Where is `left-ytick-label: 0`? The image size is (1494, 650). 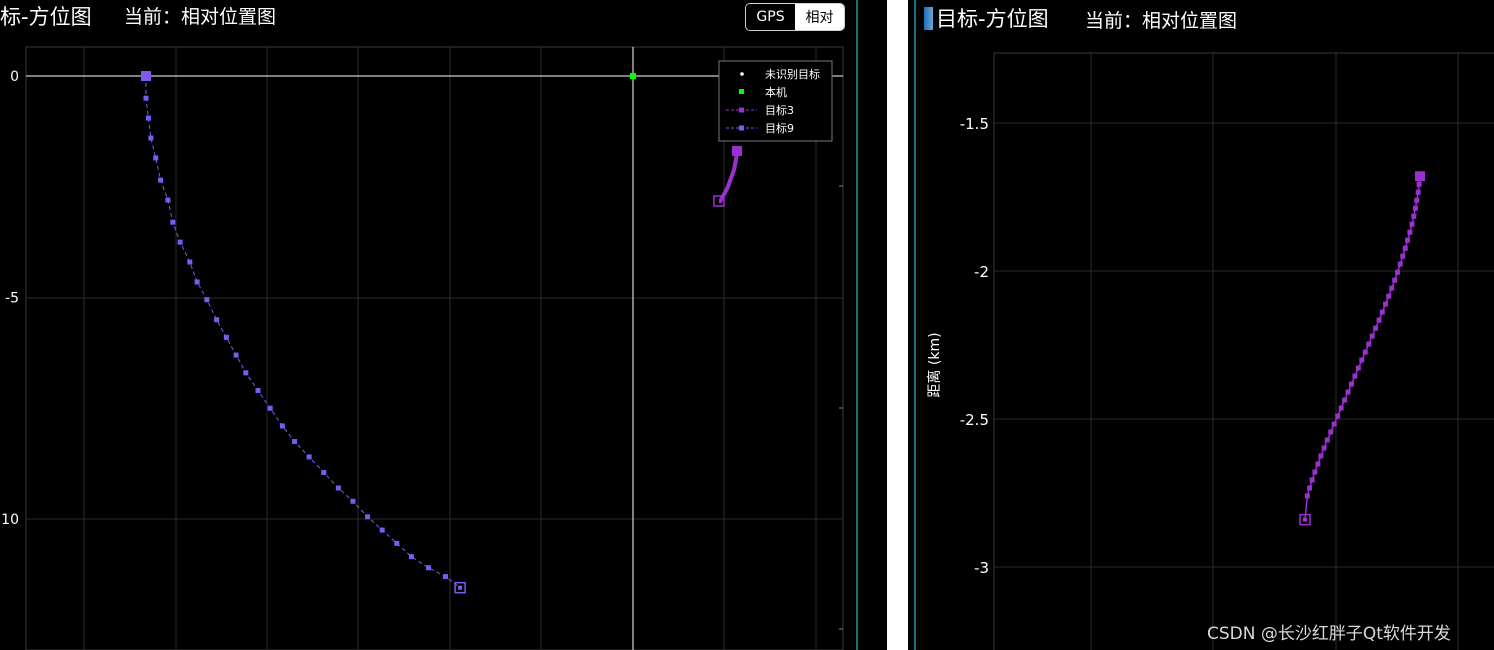
left-ytick-label: 0 is located at coordinates (14, 77).